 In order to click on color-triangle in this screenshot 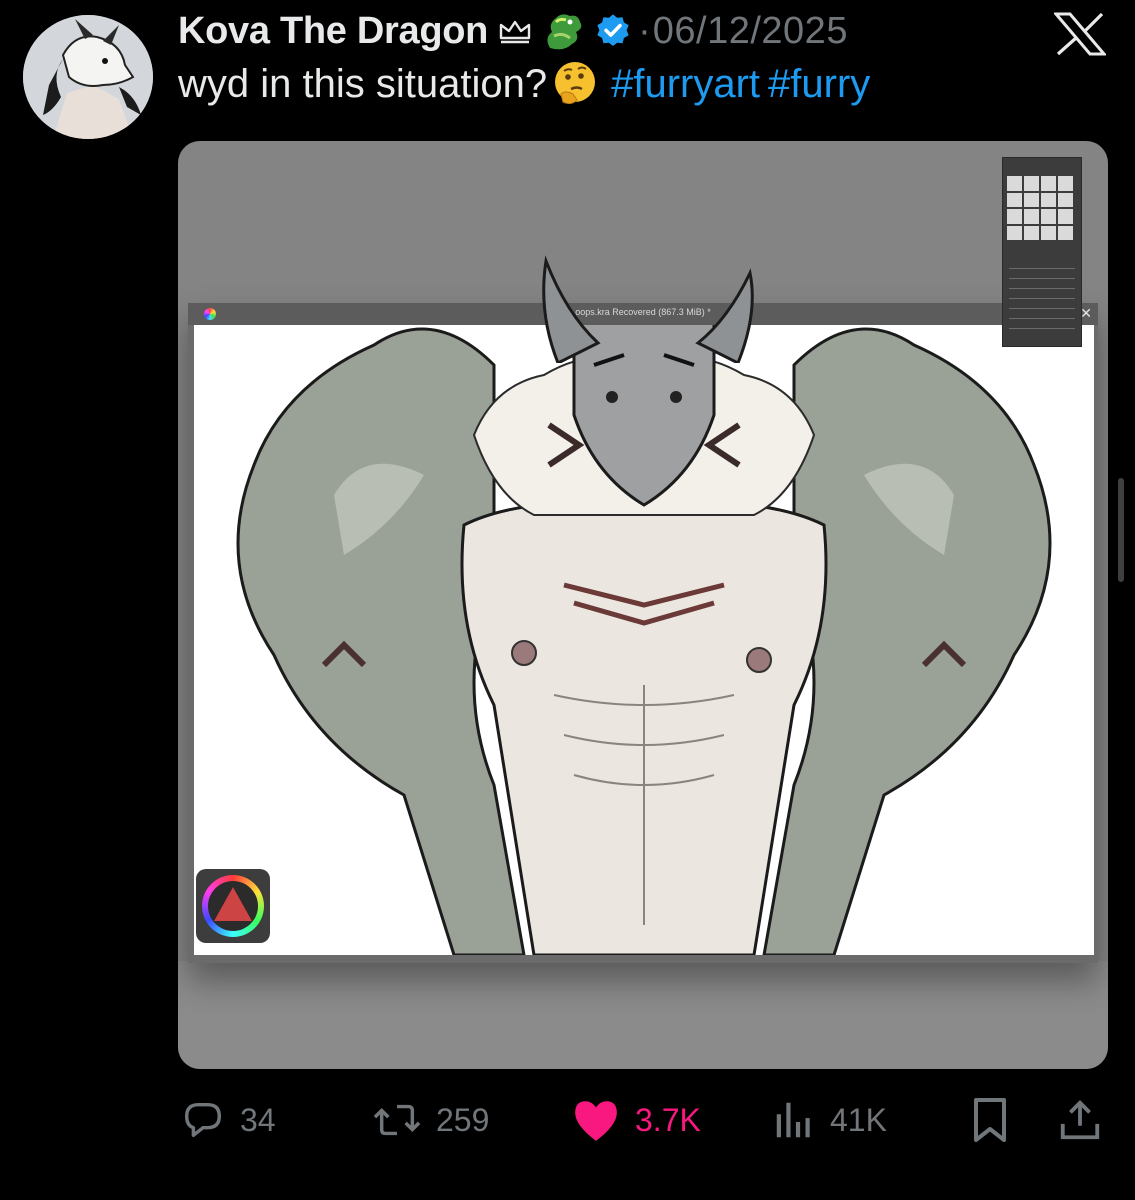, I will do `click(233, 906)`.